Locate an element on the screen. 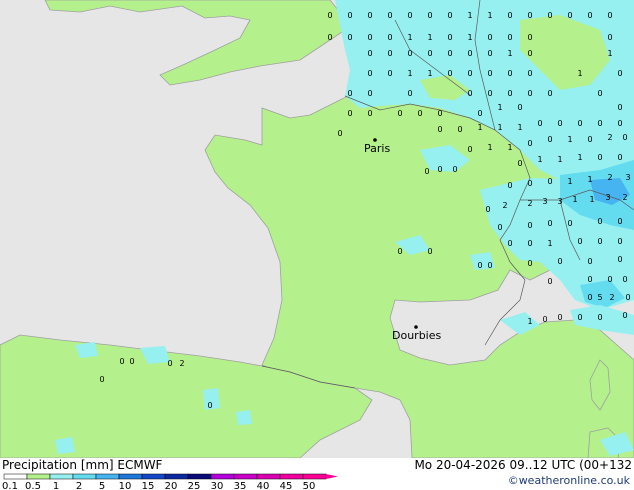 This screenshot has width=634, height=490. scale-label: 15 is located at coordinates (148, 485).